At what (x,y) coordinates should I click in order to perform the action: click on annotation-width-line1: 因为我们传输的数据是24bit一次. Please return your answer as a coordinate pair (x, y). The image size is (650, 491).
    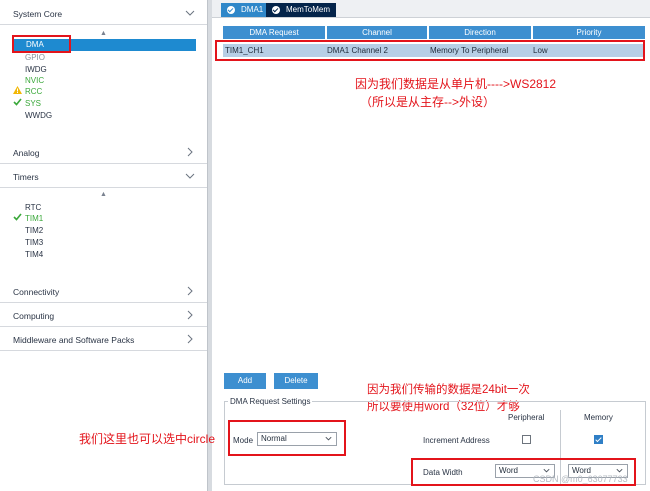
    Looking at the image, I should click on (448, 390).